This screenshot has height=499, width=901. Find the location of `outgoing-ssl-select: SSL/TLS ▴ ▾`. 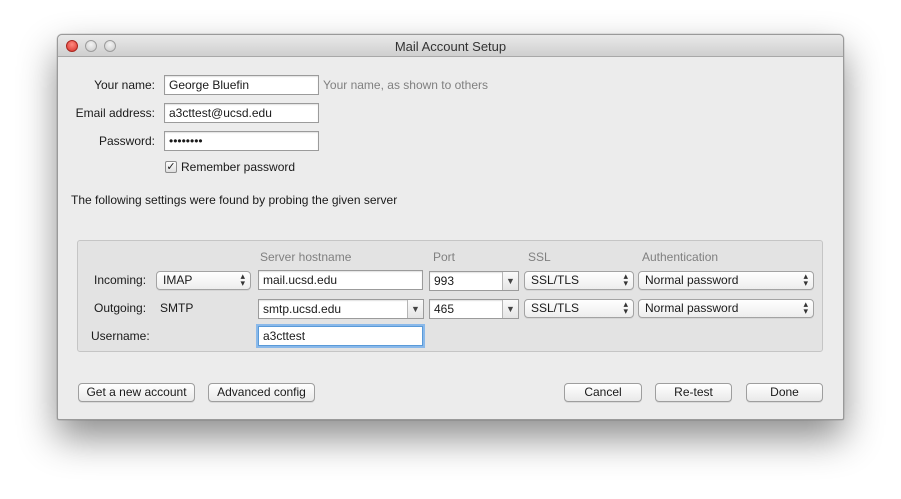

outgoing-ssl-select: SSL/TLS ▴ ▾ is located at coordinates (579, 308).